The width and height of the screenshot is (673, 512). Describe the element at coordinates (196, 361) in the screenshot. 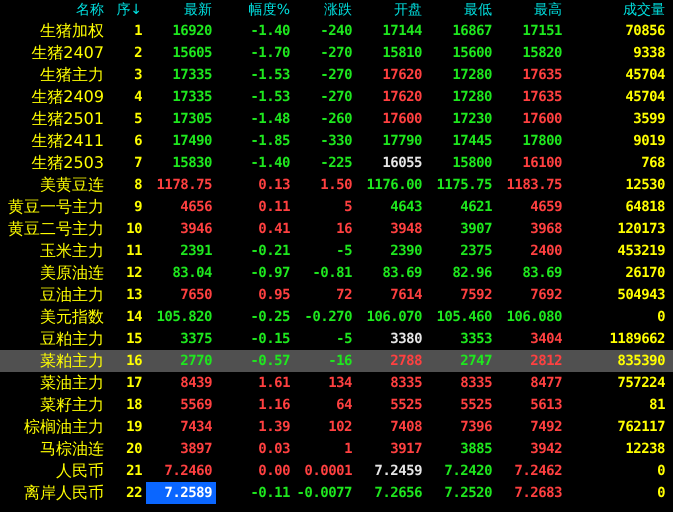

I see `table-cell-text: 2770` at that location.